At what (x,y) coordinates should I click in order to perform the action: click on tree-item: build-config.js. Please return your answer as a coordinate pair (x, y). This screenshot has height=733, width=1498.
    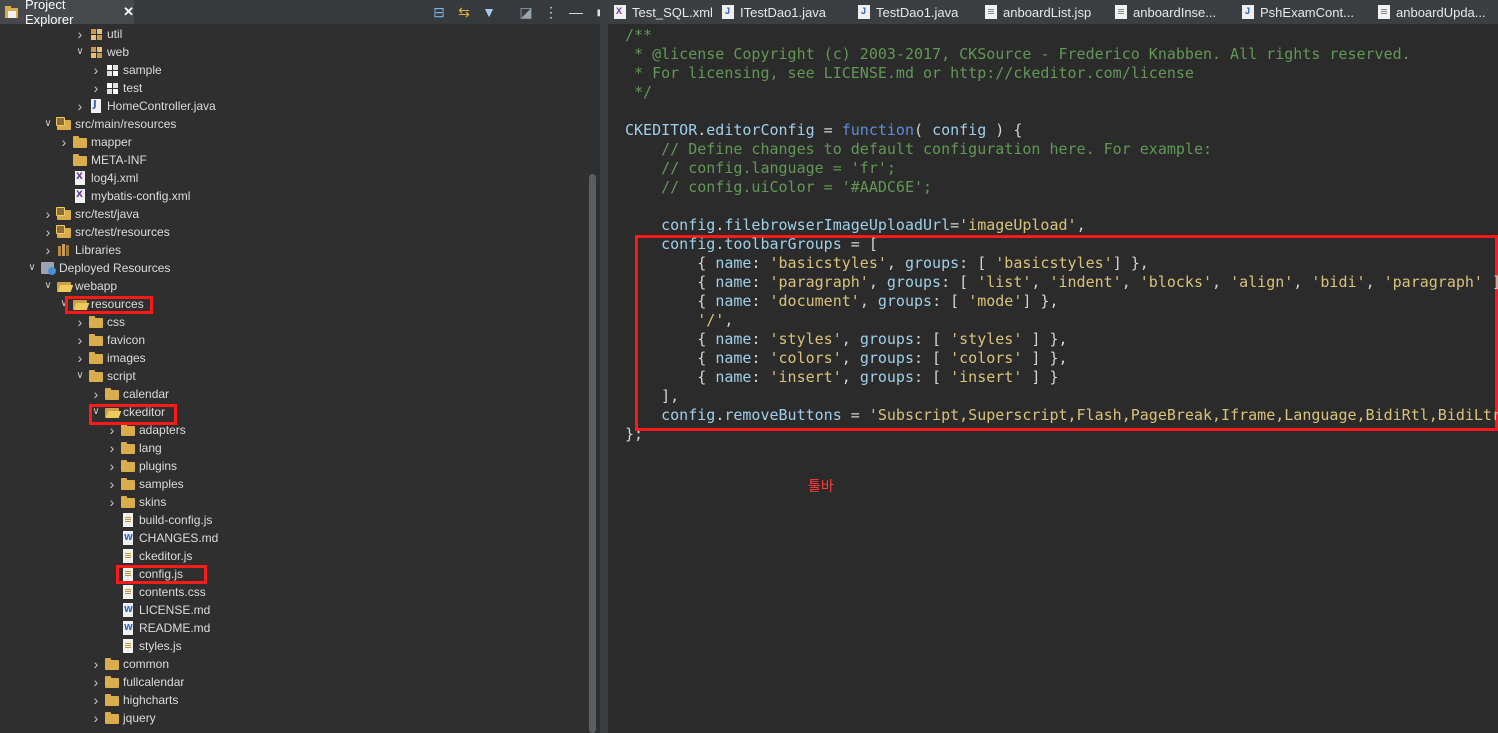
    Looking at the image, I should click on (292, 520).